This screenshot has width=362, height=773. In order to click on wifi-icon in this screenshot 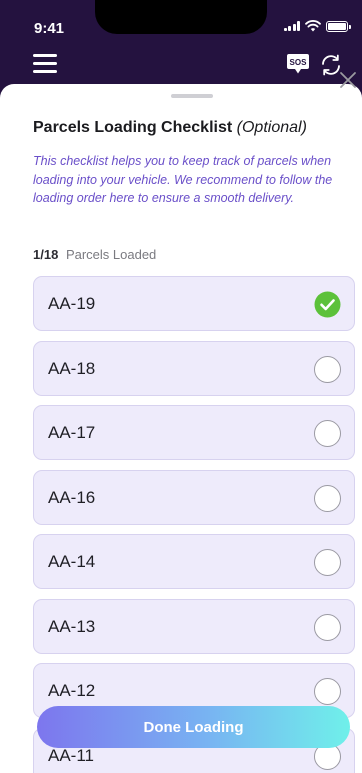, I will do `click(313, 26)`.